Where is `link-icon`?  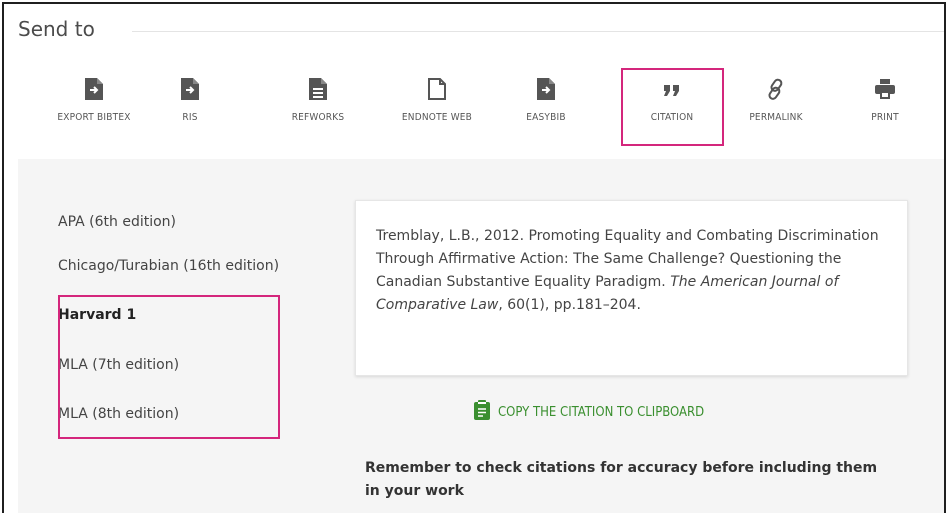
link-icon is located at coordinates (776, 89).